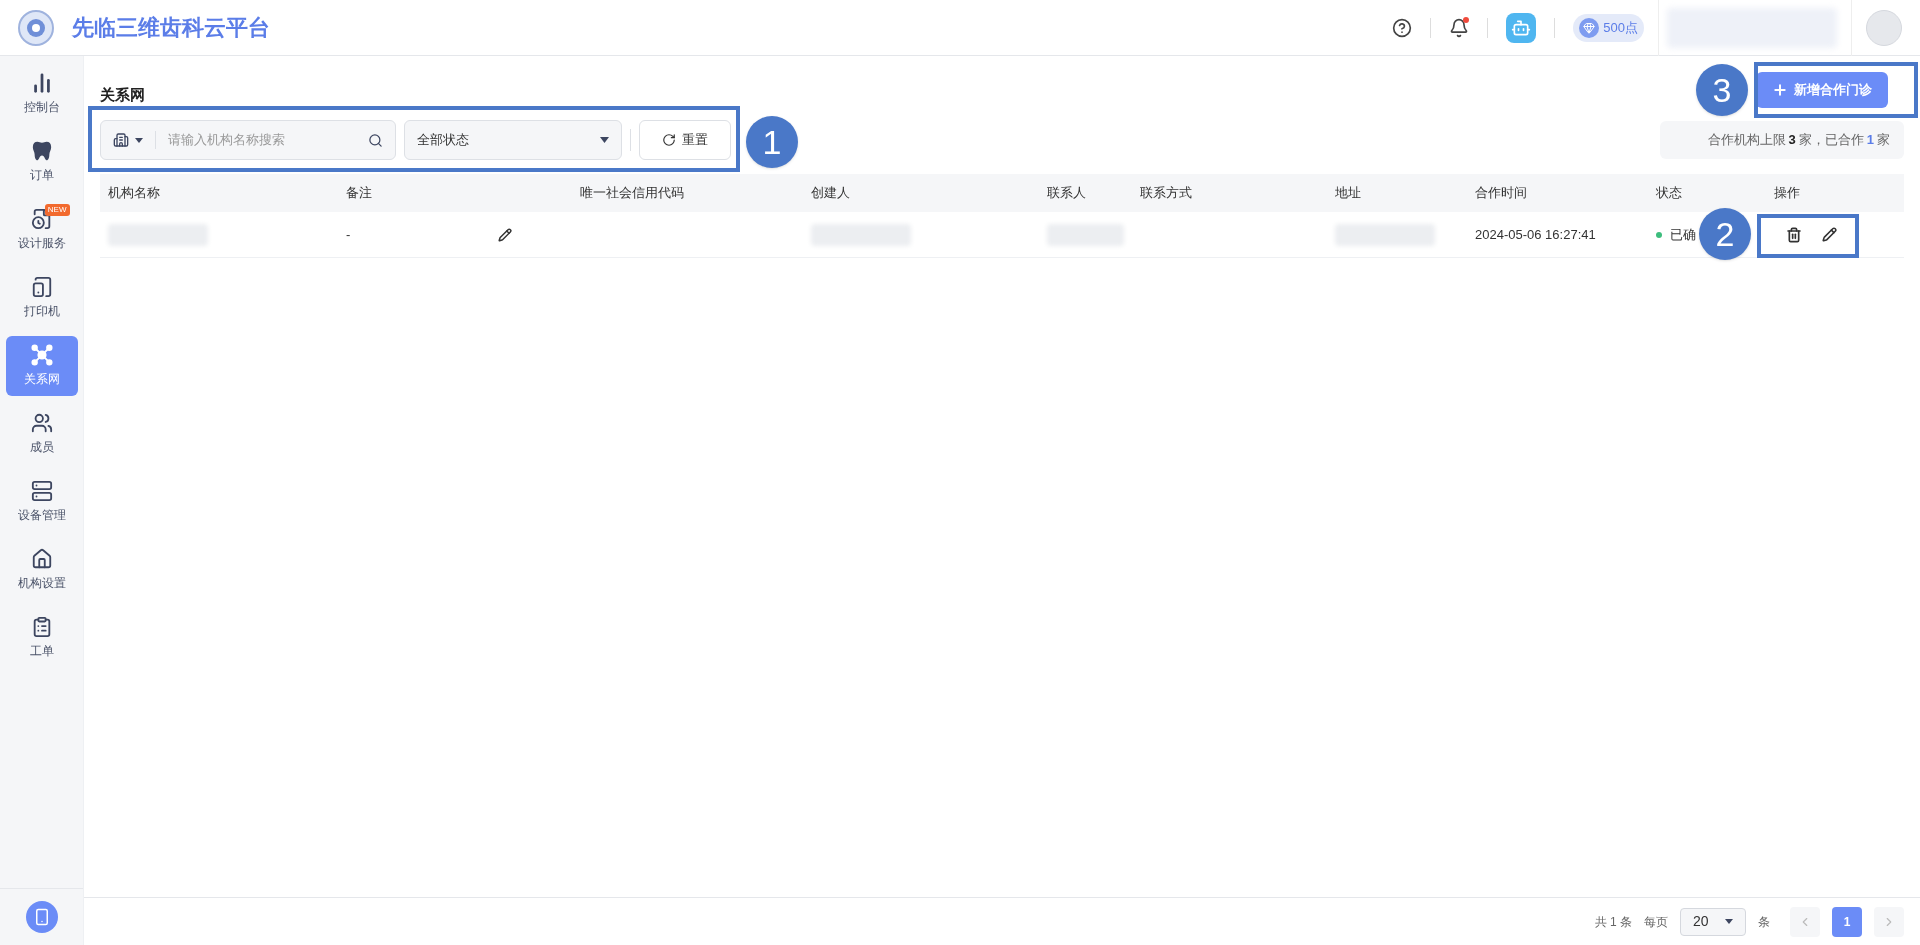 The image size is (1920, 945). I want to click on status-text: 已确, so click(1683, 234).